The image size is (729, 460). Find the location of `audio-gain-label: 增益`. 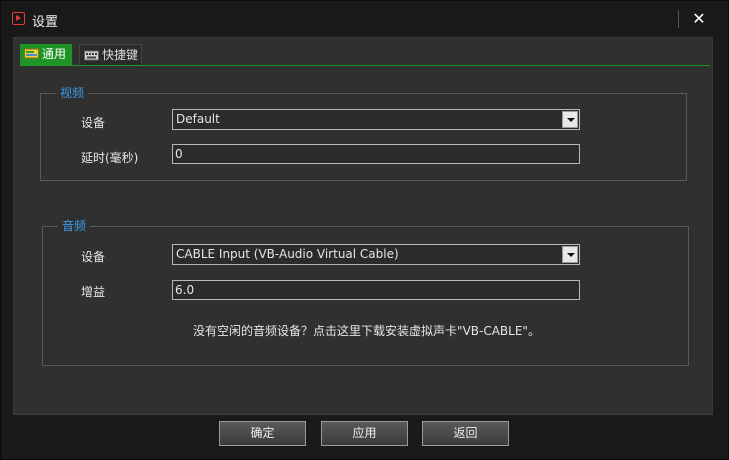

audio-gain-label: 增益 is located at coordinates (93, 292).